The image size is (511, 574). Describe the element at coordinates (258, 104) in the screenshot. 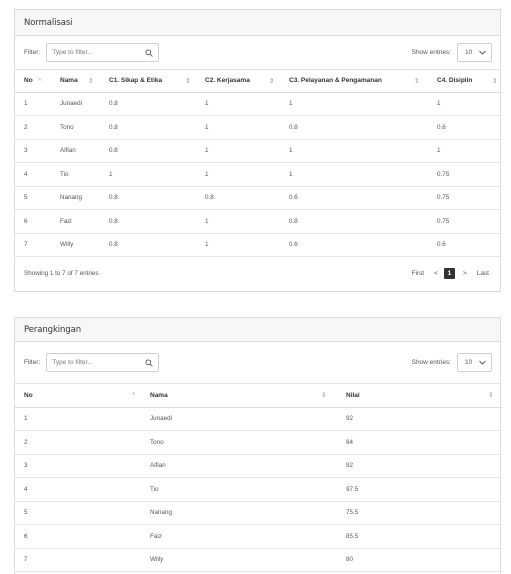

I see `table-row: 1 Junaedi 0.8 1 1 1` at that location.